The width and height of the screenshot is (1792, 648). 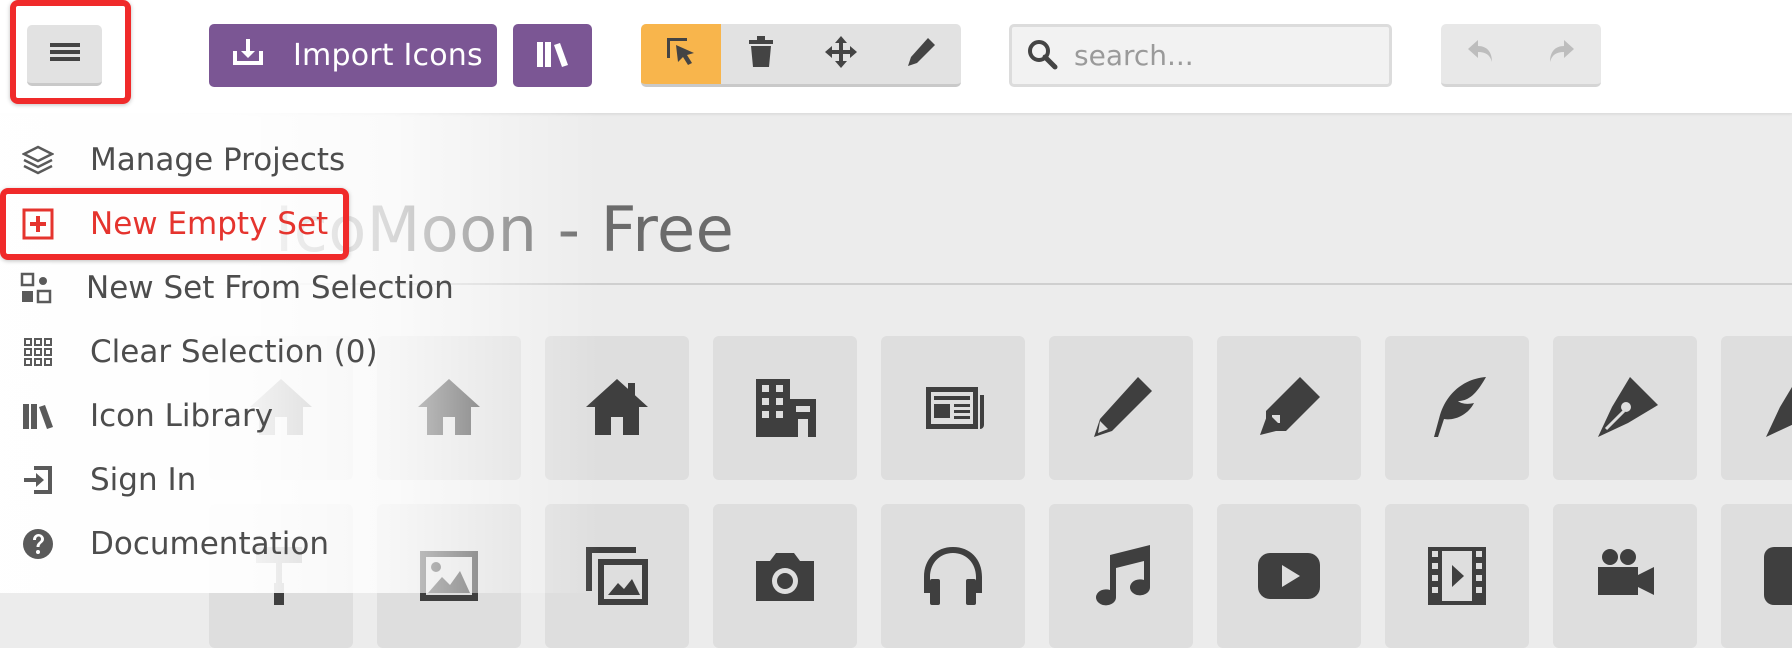 I want to click on menu-item-label: Icon Library, so click(x=182, y=416).